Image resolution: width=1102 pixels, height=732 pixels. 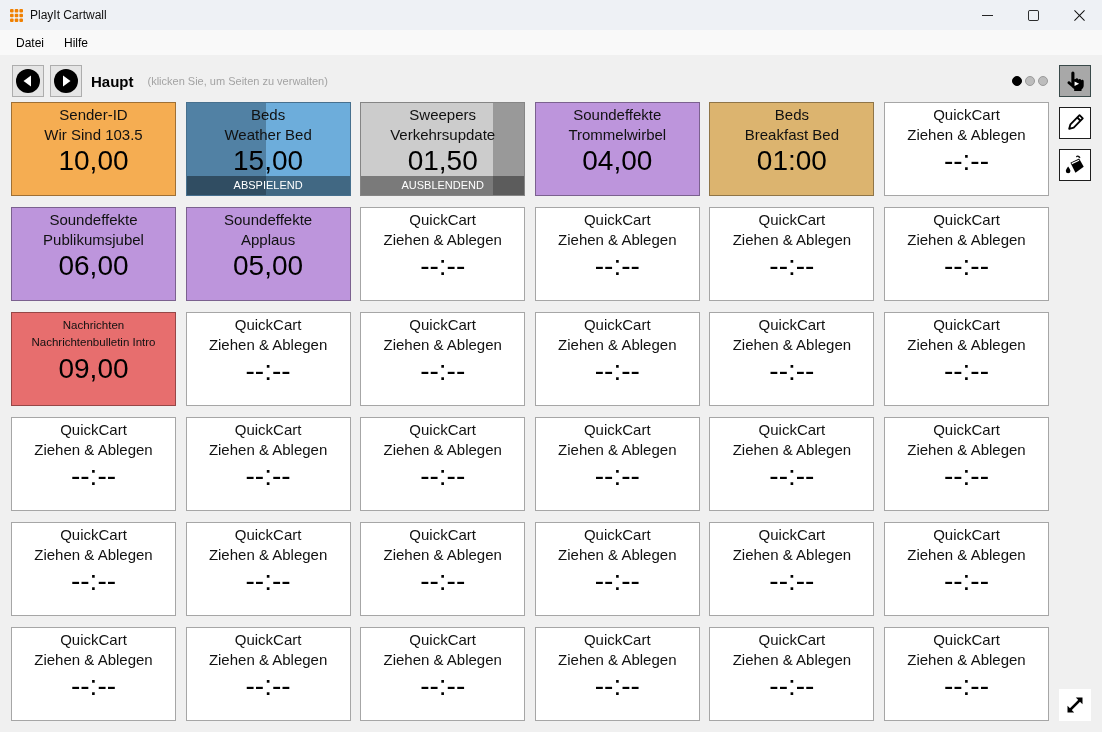 I want to click on menu-item: Hilfe, so click(x=76, y=42).